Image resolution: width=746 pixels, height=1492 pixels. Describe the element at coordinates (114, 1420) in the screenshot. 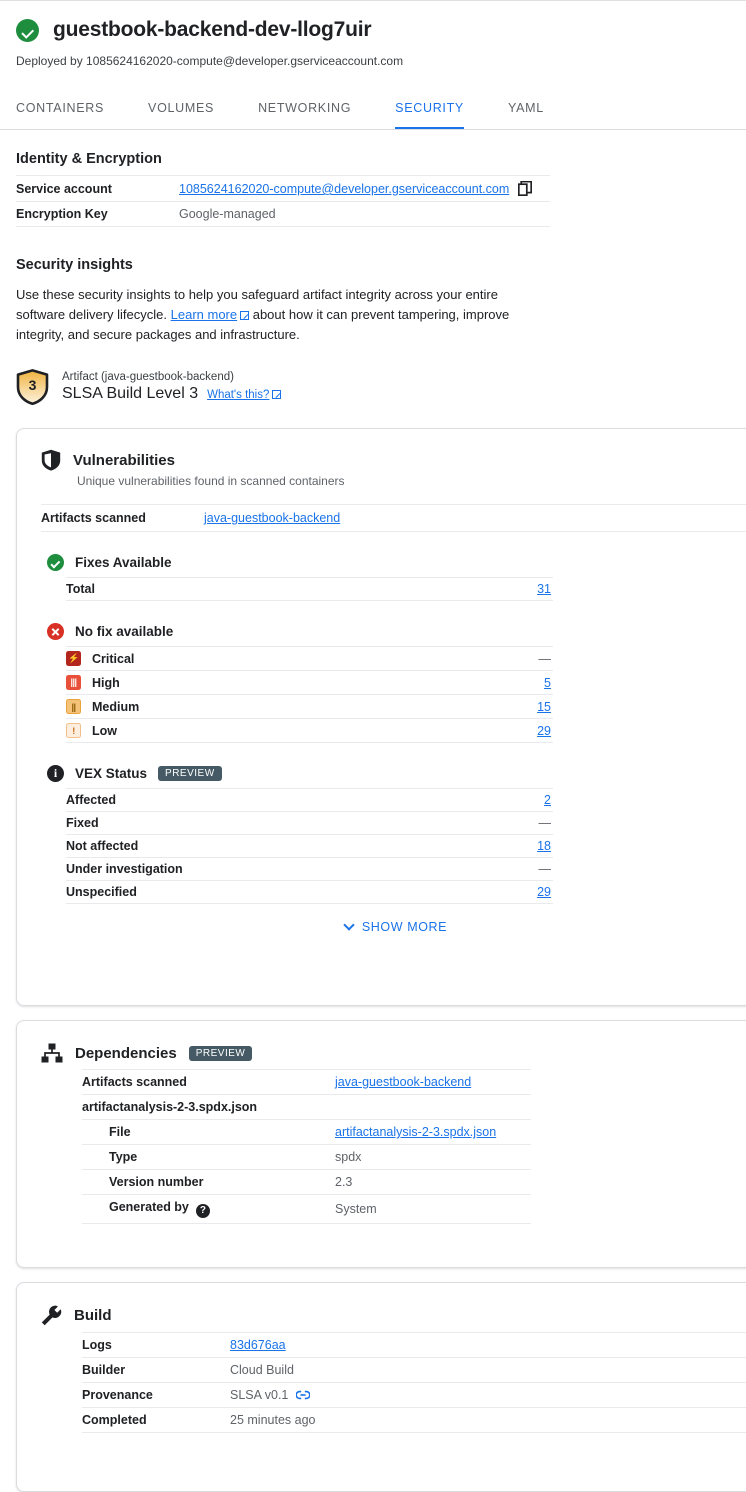

I see `build-completed-label: Completed` at that location.